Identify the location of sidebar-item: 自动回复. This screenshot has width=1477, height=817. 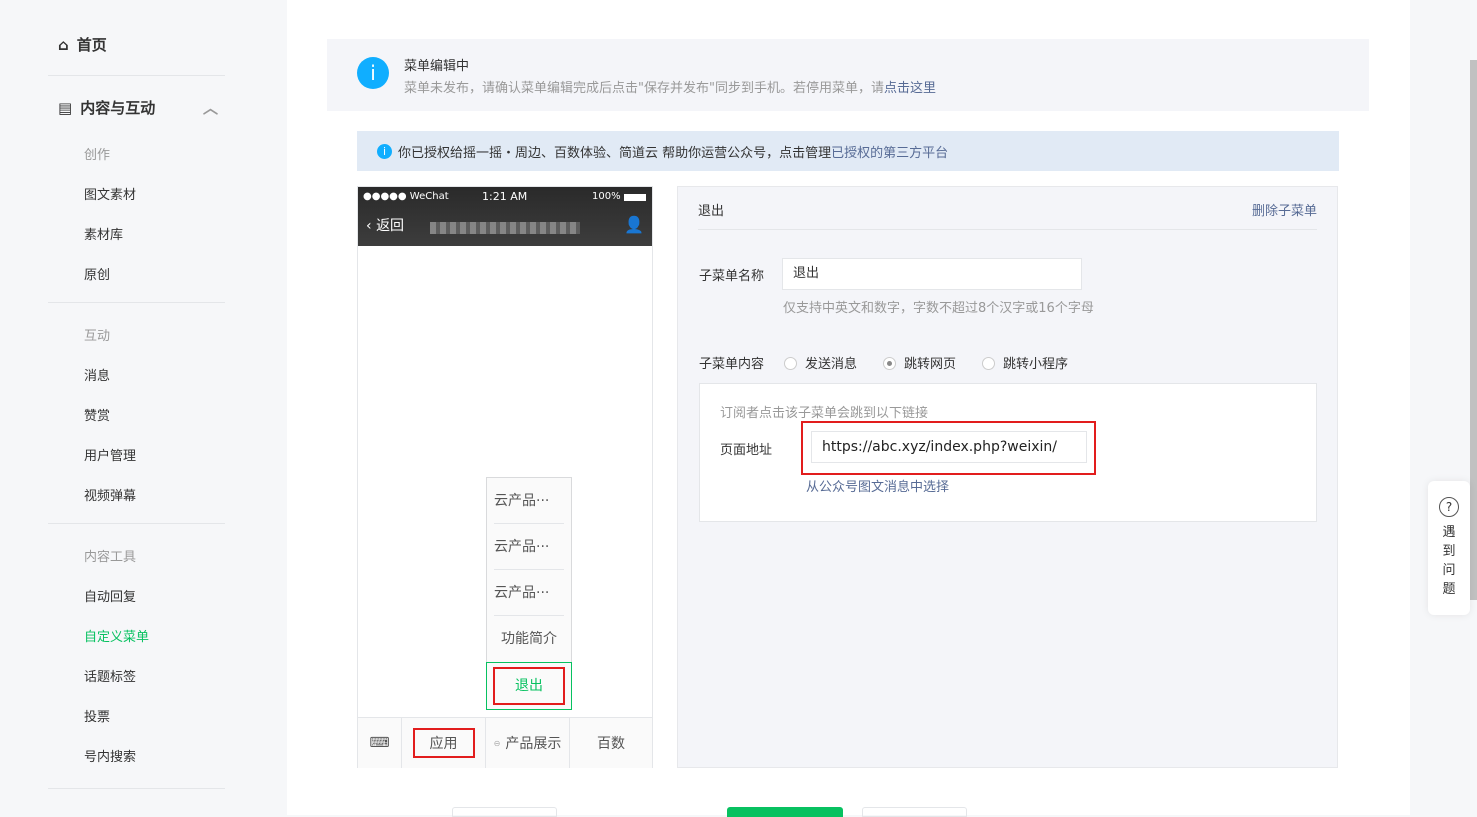
(110, 595).